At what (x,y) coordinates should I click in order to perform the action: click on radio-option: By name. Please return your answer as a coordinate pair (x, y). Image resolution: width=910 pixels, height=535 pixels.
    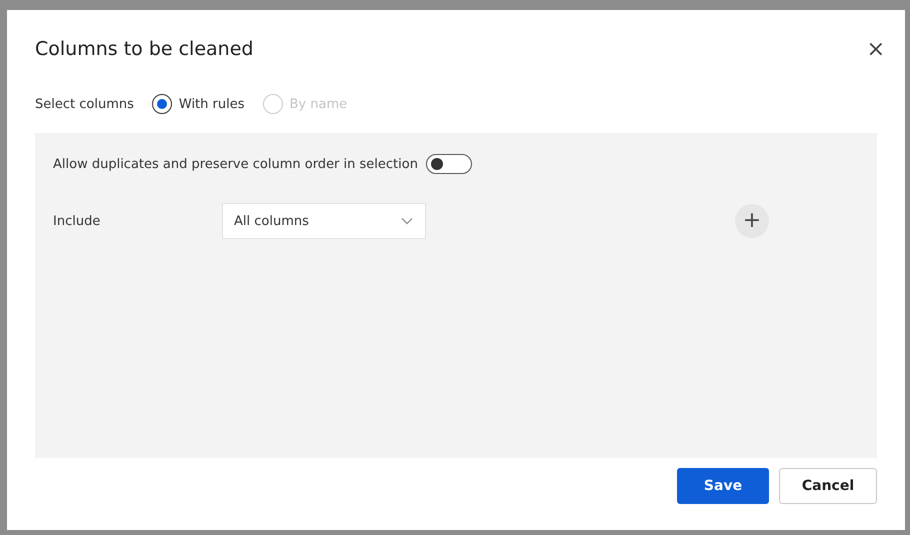
    Looking at the image, I should click on (305, 104).